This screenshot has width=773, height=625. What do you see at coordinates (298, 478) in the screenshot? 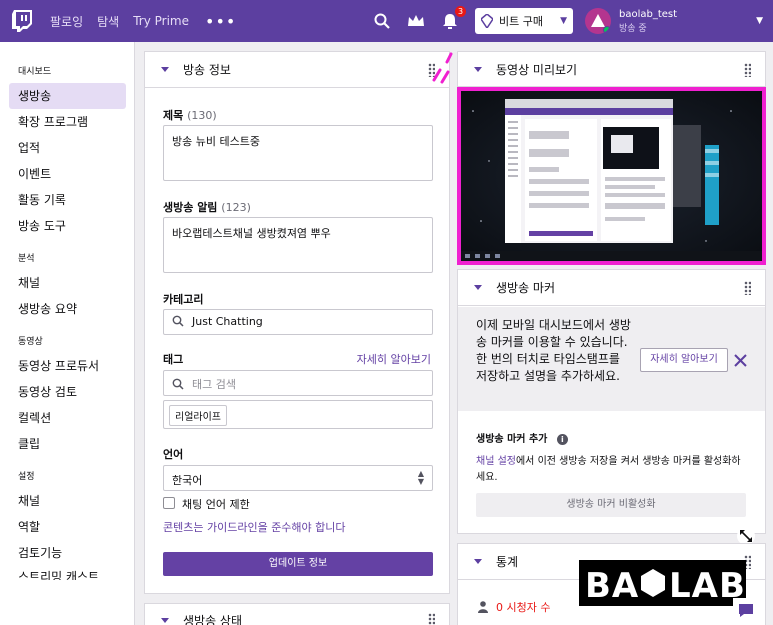
I see `language-select: 한국어 ▲ ▼` at bounding box center [298, 478].